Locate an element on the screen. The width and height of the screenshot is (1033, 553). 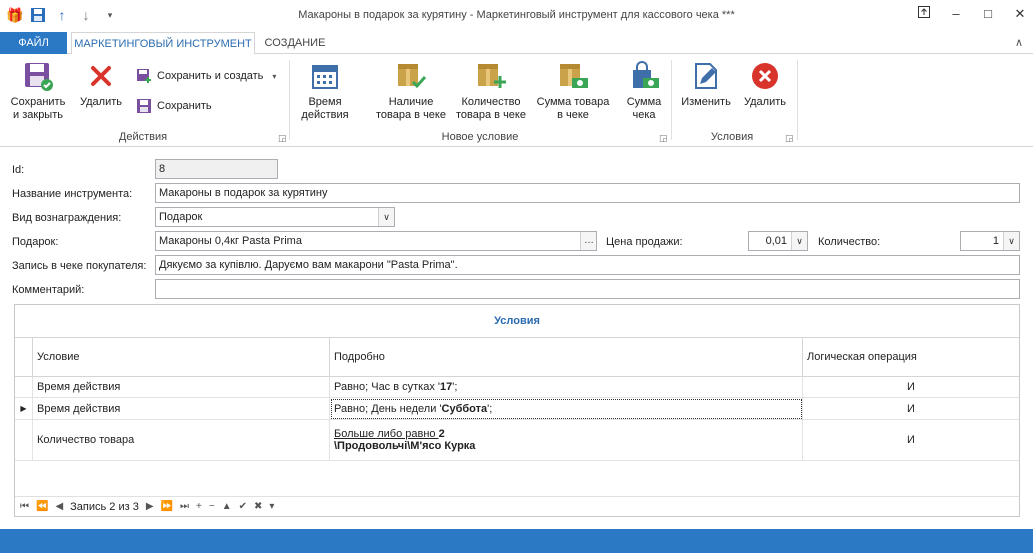
box-check-icon is located at coordinates (412, 76).